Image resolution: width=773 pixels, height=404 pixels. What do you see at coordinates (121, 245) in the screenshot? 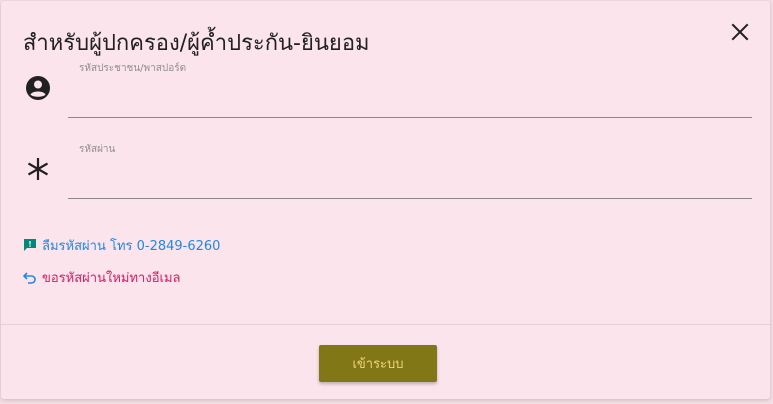
I see `forgot-password-link: ลืมรหัสผ่าน โทร 0-2849-6260` at bounding box center [121, 245].